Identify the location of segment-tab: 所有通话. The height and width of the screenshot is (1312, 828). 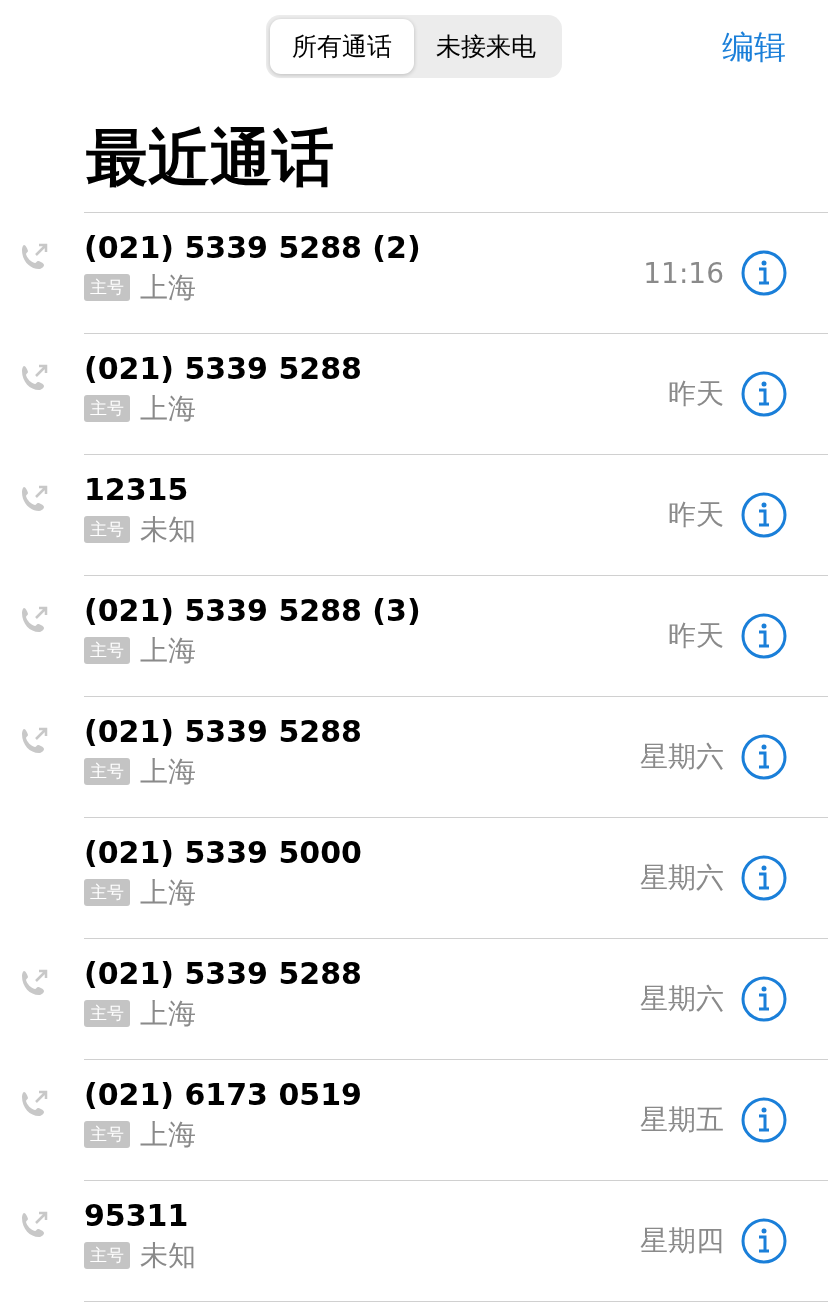
(342, 46).